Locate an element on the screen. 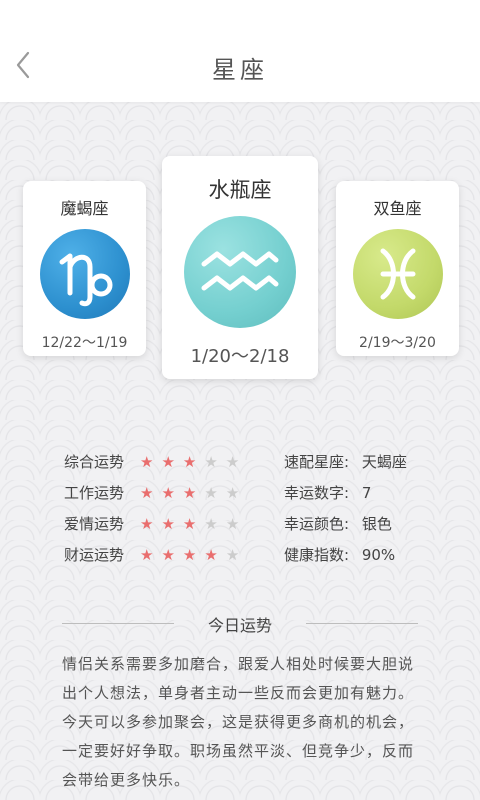  pisces-icon is located at coordinates (397, 274).